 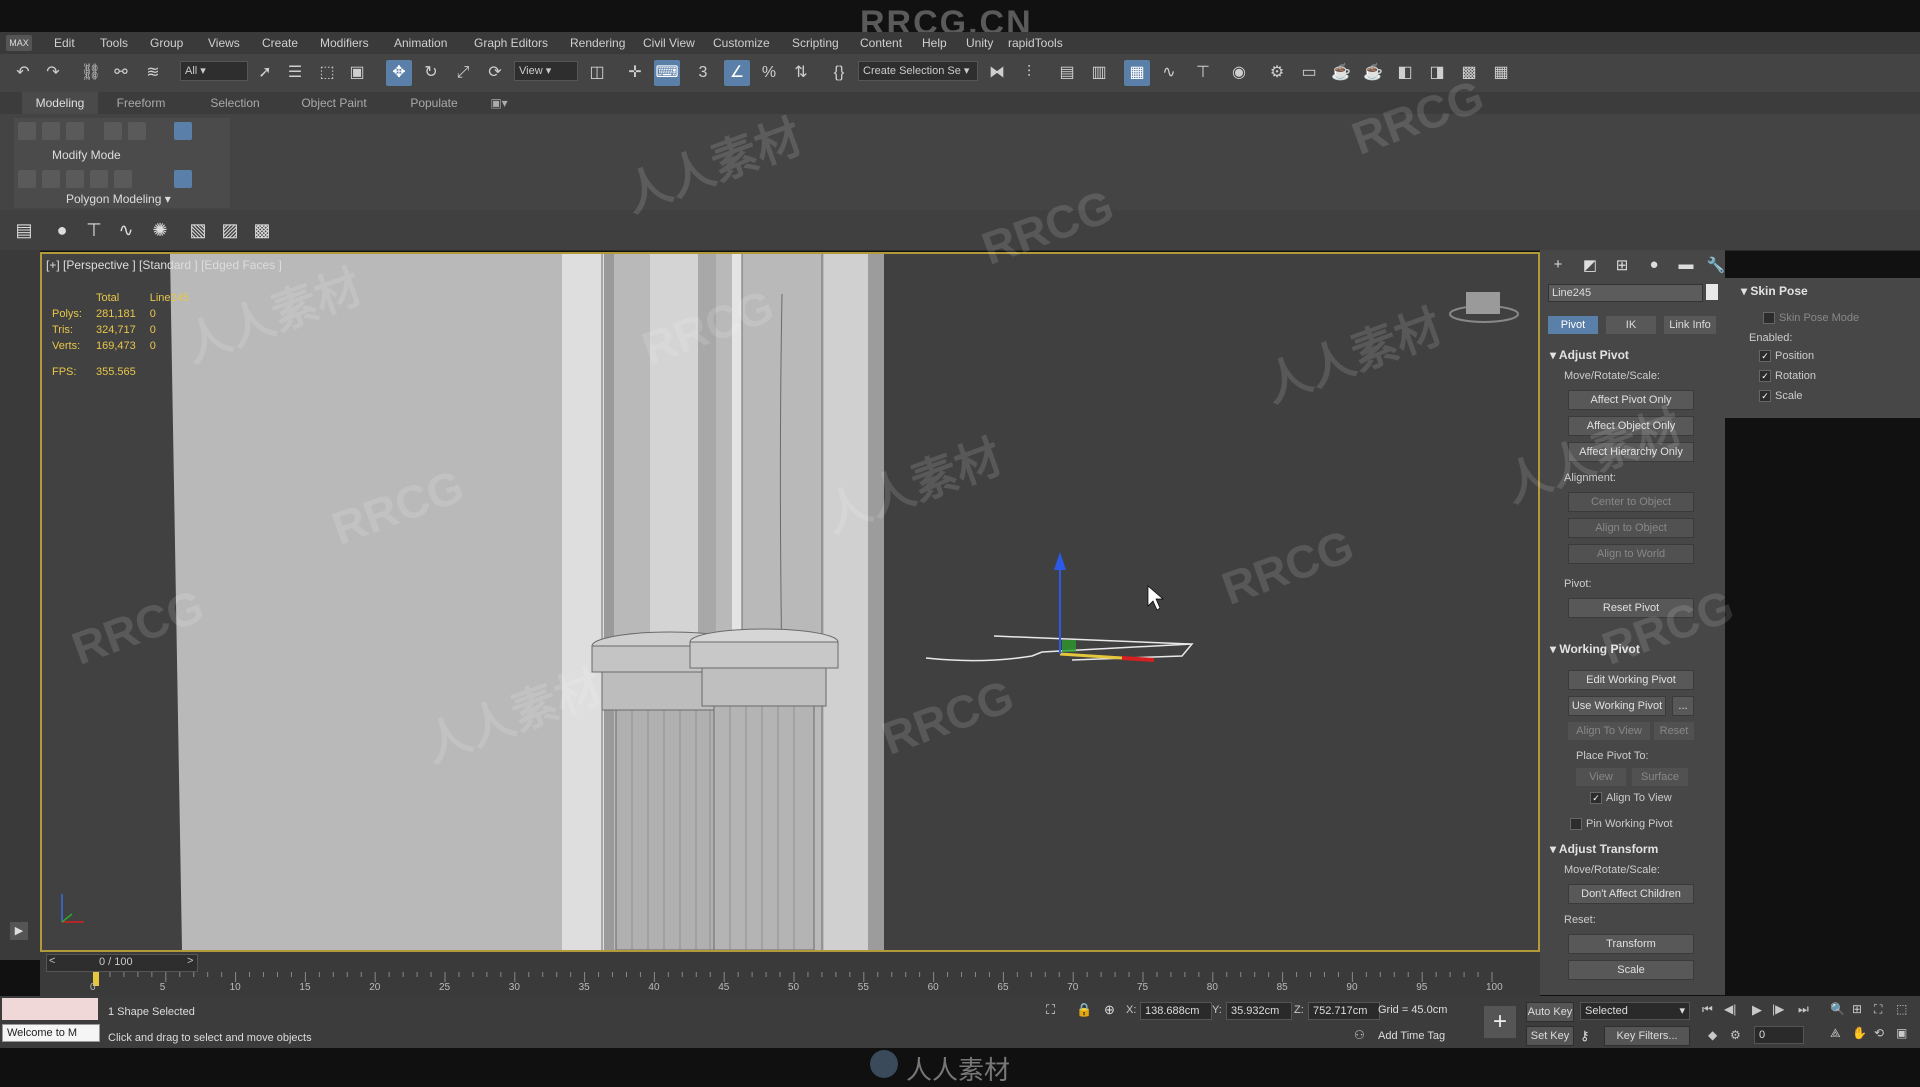 I want to click on display-geometry-icon: ⊤, so click(x=94, y=230).